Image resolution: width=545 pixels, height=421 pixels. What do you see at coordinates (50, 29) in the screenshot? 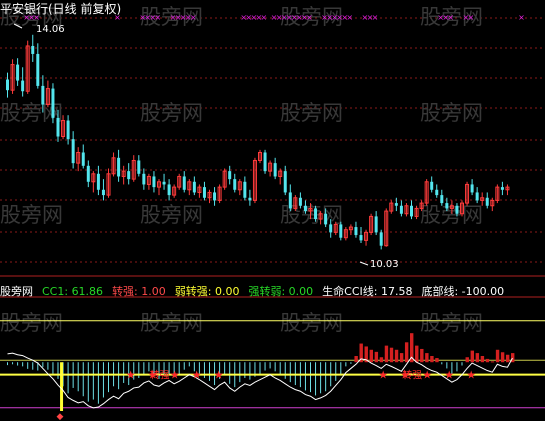
I see `svg-text: 14.06` at bounding box center [50, 29].